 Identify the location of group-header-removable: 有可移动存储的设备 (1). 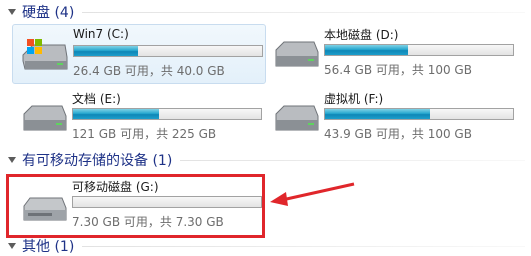
(265, 160).